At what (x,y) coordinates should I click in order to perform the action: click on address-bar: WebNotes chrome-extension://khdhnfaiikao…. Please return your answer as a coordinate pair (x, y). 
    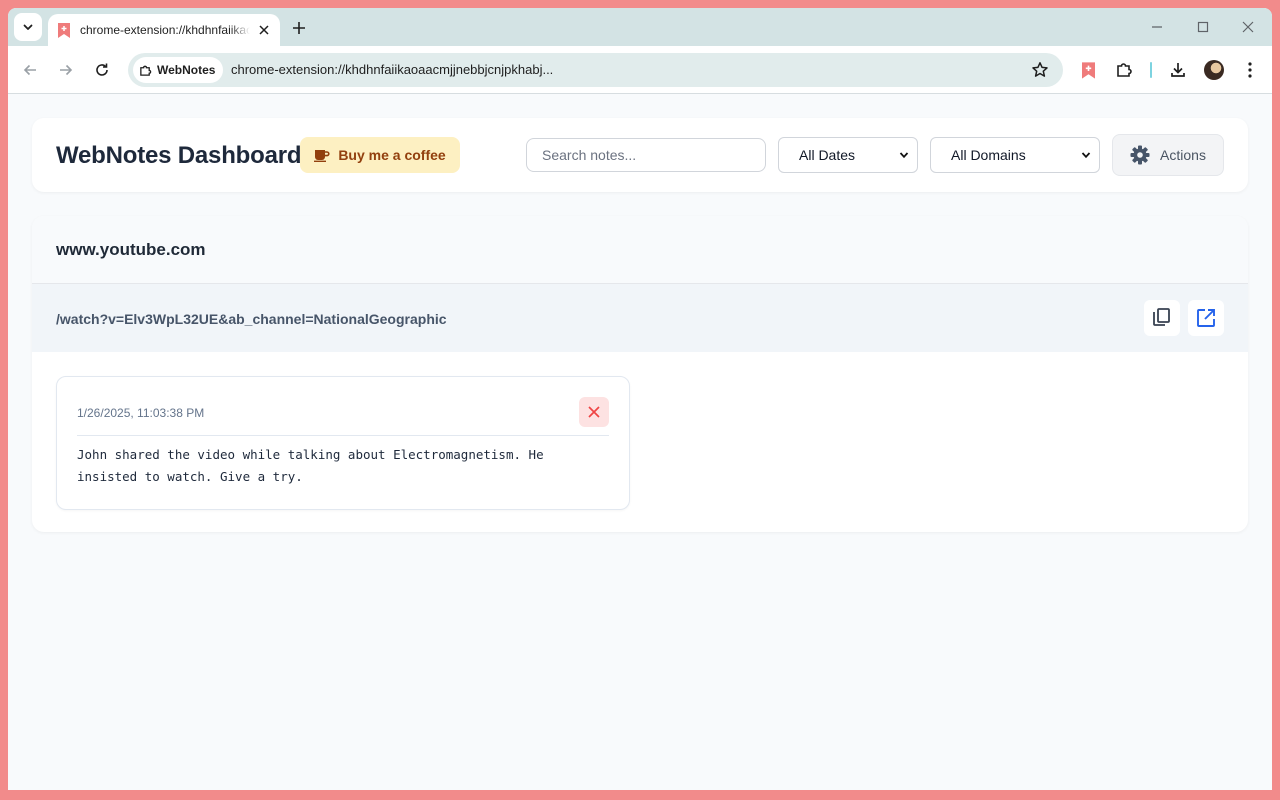
    Looking at the image, I should click on (595, 70).